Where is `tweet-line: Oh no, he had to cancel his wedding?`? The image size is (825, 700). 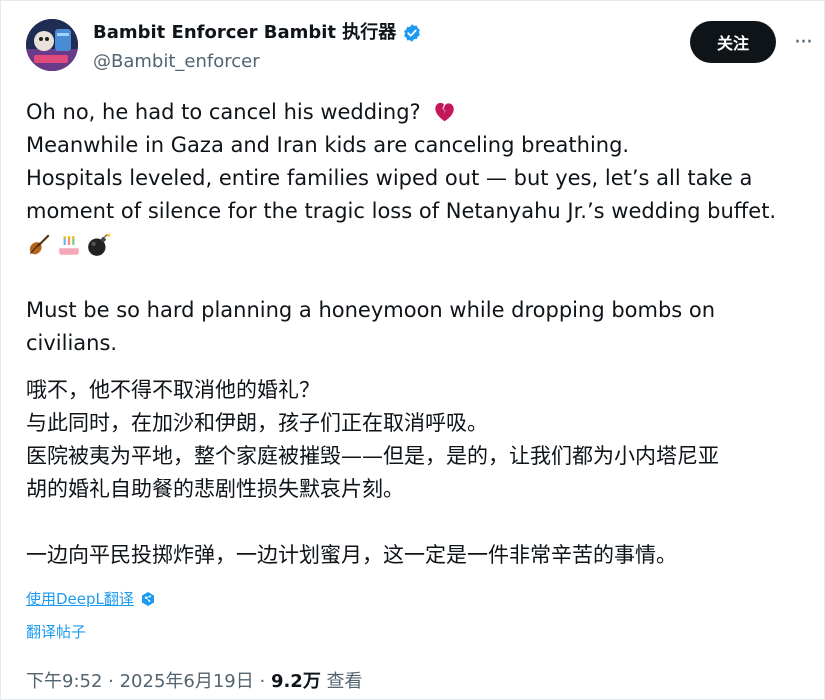 tweet-line: Oh no, he had to cancel his wedding? is located at coordinates (421, 112).